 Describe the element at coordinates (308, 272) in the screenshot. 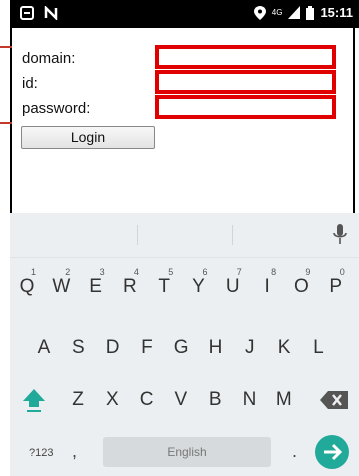

I see `key-hint-9: 9` at that location.